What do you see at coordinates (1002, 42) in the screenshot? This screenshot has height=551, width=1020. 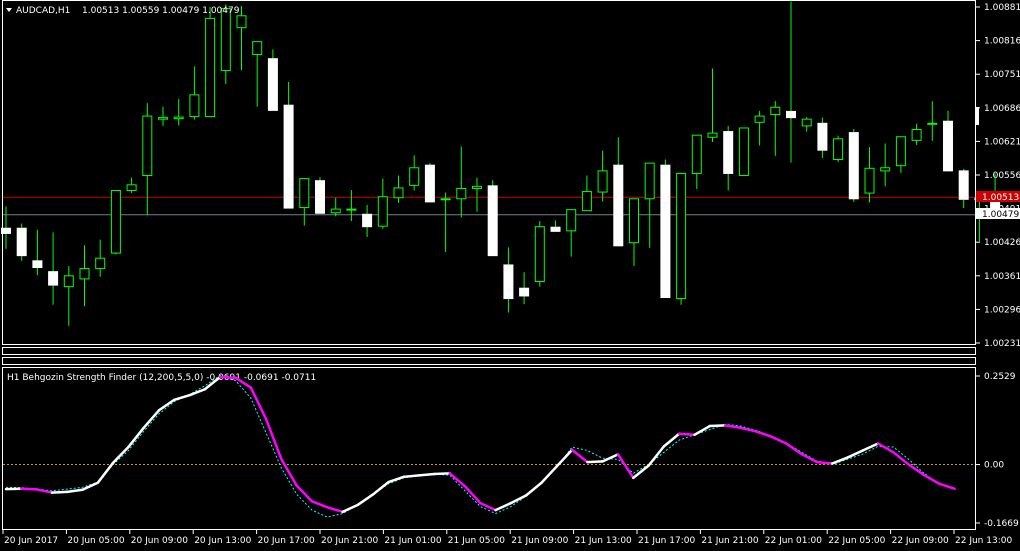 I see `price-tick-label: 1.00816` at bounding box center [1002, 42].